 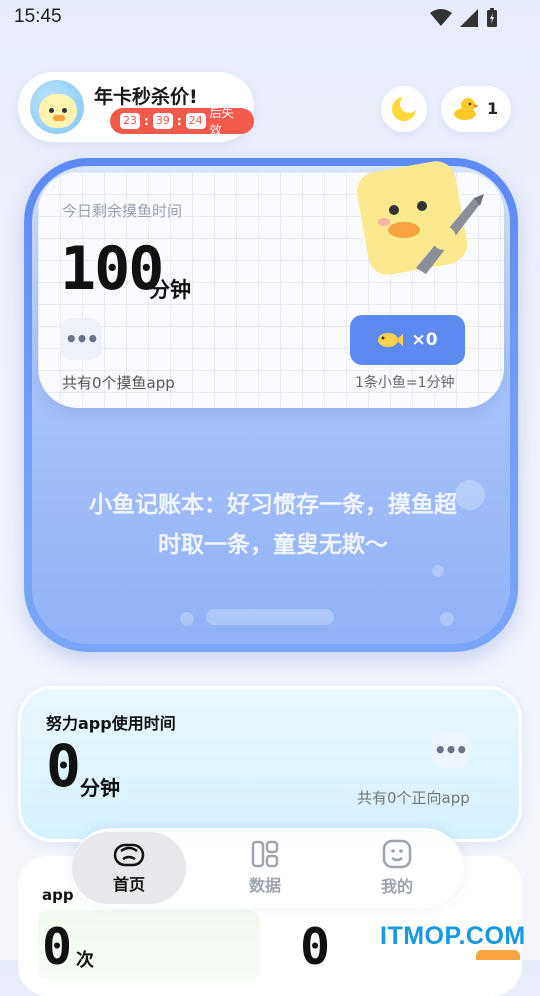 I want to click on positive-app-count: 共有0个正向app, so click(x=413, y=798).